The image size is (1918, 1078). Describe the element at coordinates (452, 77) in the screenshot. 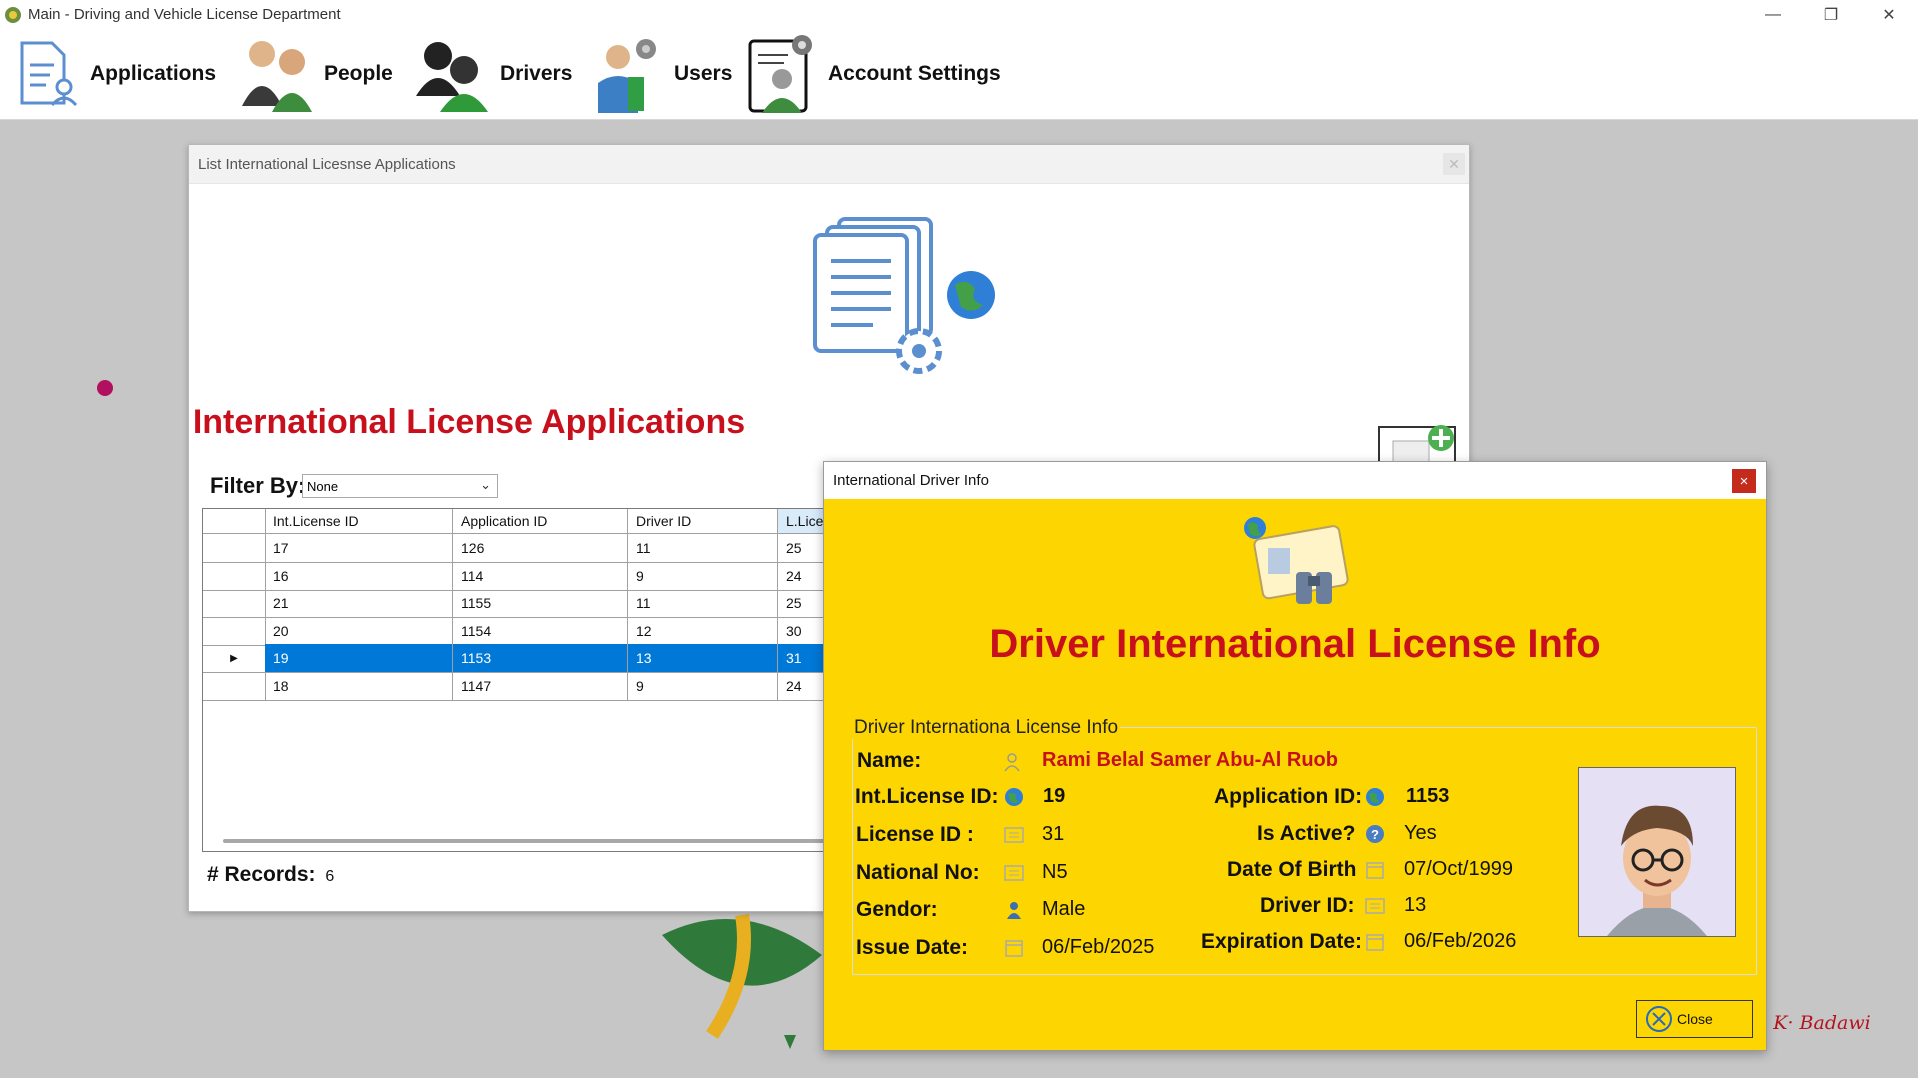

I see `drivers-icon` at that location.